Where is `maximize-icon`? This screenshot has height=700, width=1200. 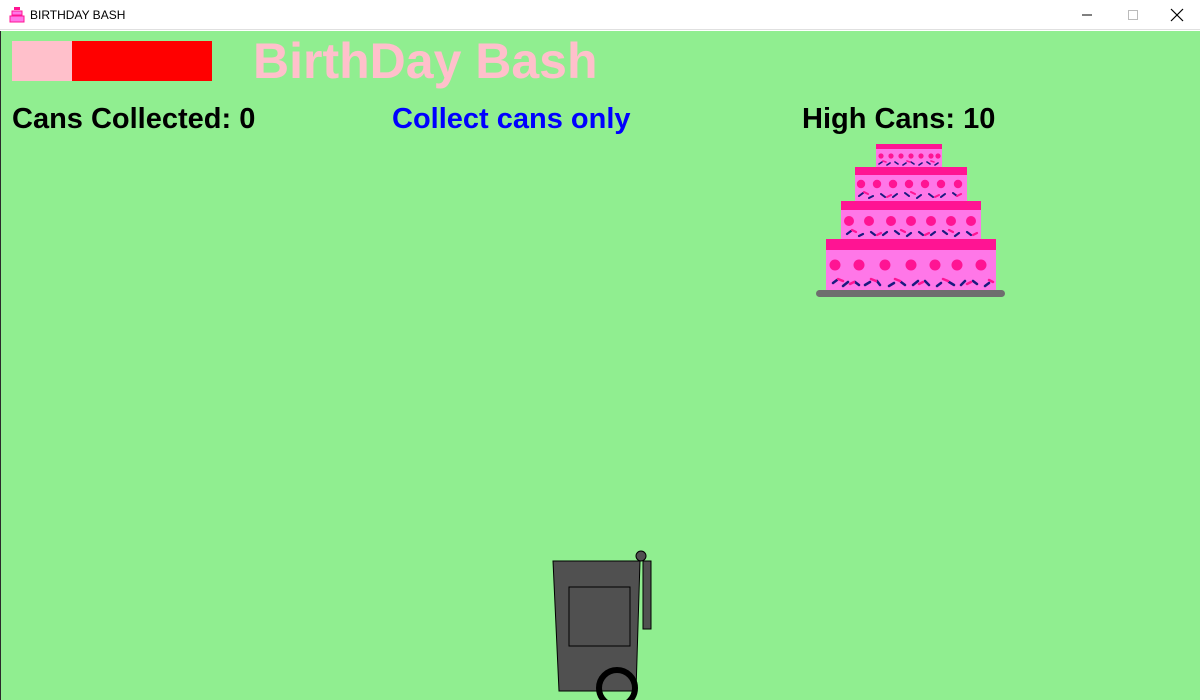 maximize-icon is located at coordinates (1133, 15).